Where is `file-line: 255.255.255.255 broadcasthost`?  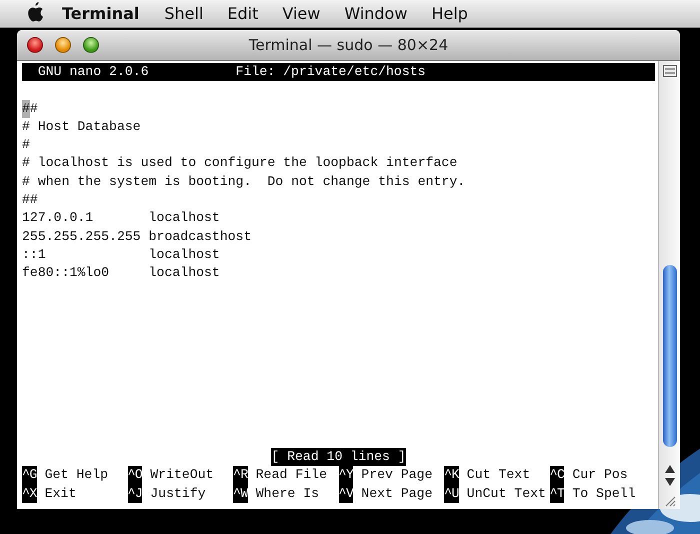 file-line: 255.255.255.255 broadcasthost is located at coordinates (137, 237).